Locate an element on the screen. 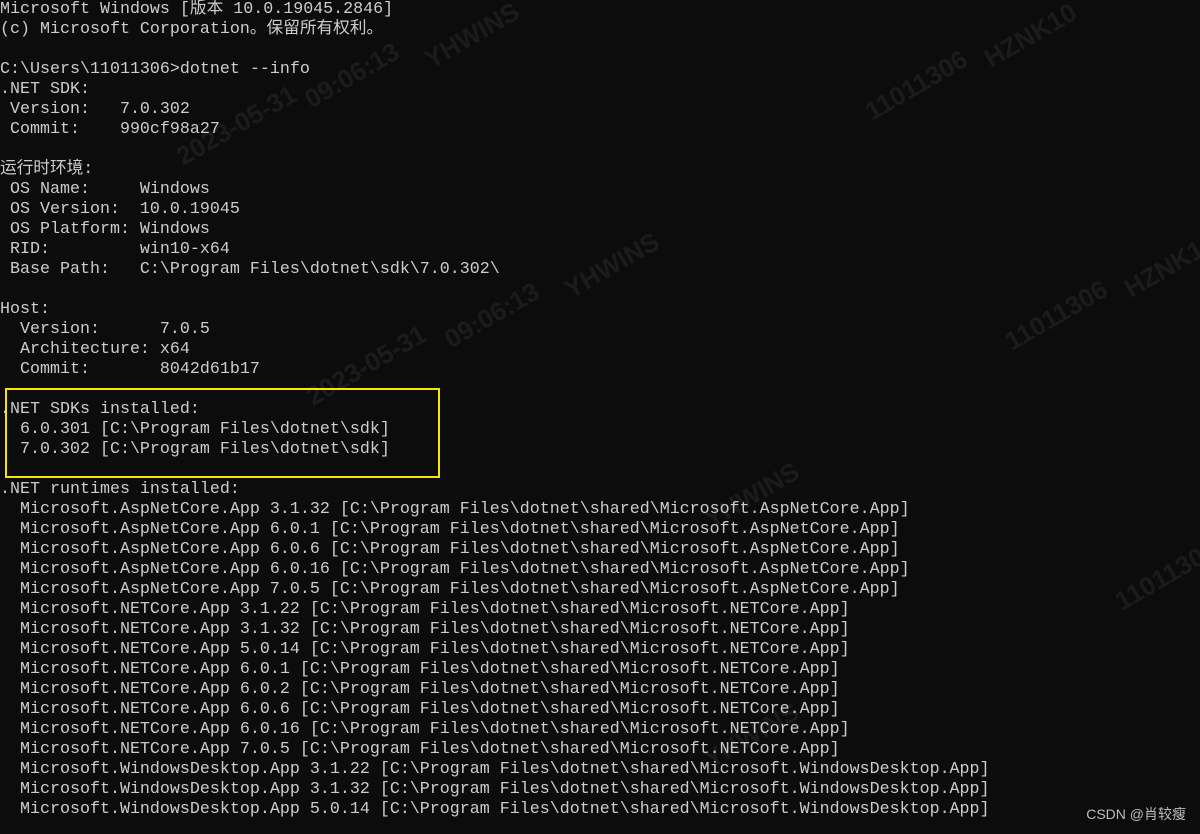 This screenshot has height=834, width=1200. terminal-line: OS Platform: Windows is located at coordinates (105, 229).